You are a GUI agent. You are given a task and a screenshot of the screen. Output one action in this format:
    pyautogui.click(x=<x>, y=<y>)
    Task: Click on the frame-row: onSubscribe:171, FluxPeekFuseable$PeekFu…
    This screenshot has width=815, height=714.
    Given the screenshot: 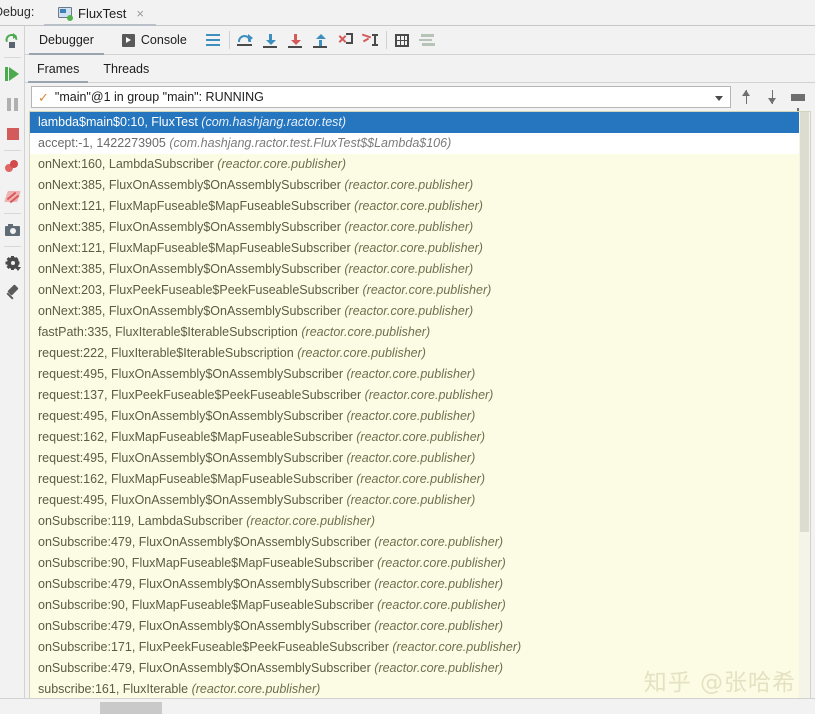 What is the action you would take?
    pyautogui.click(x=420, y=647)
    